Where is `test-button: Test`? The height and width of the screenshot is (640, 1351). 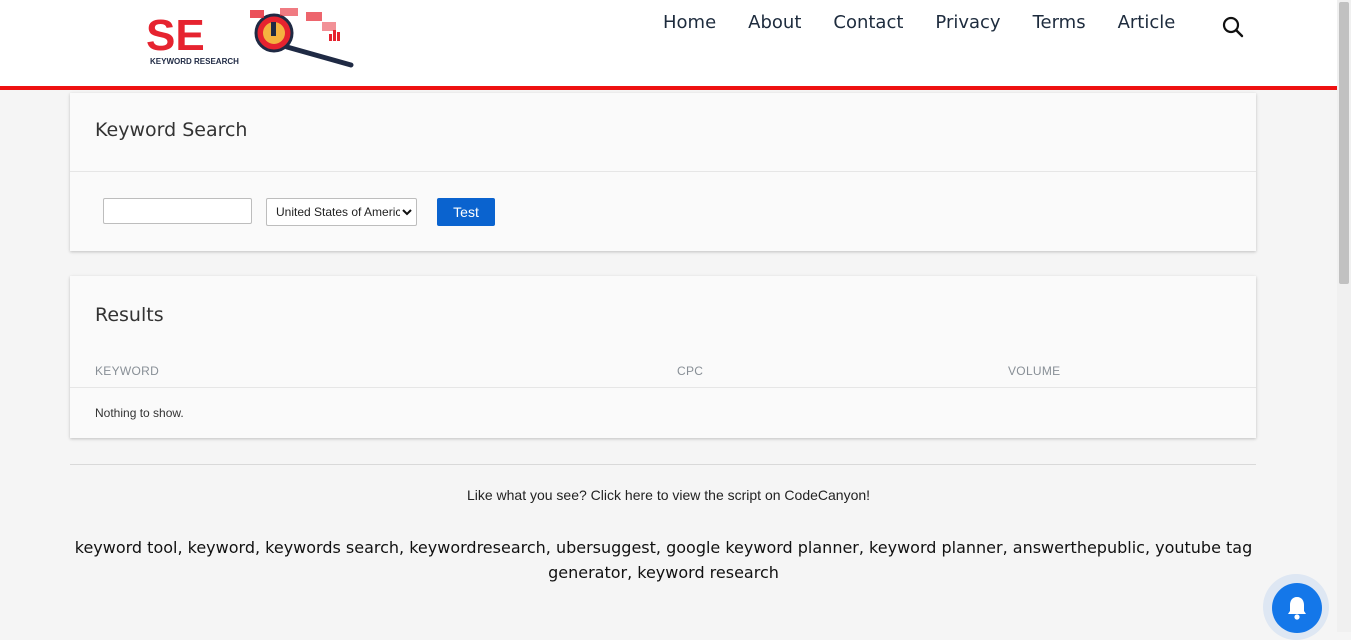 test-button: Test is located at coordinates (466, 212).